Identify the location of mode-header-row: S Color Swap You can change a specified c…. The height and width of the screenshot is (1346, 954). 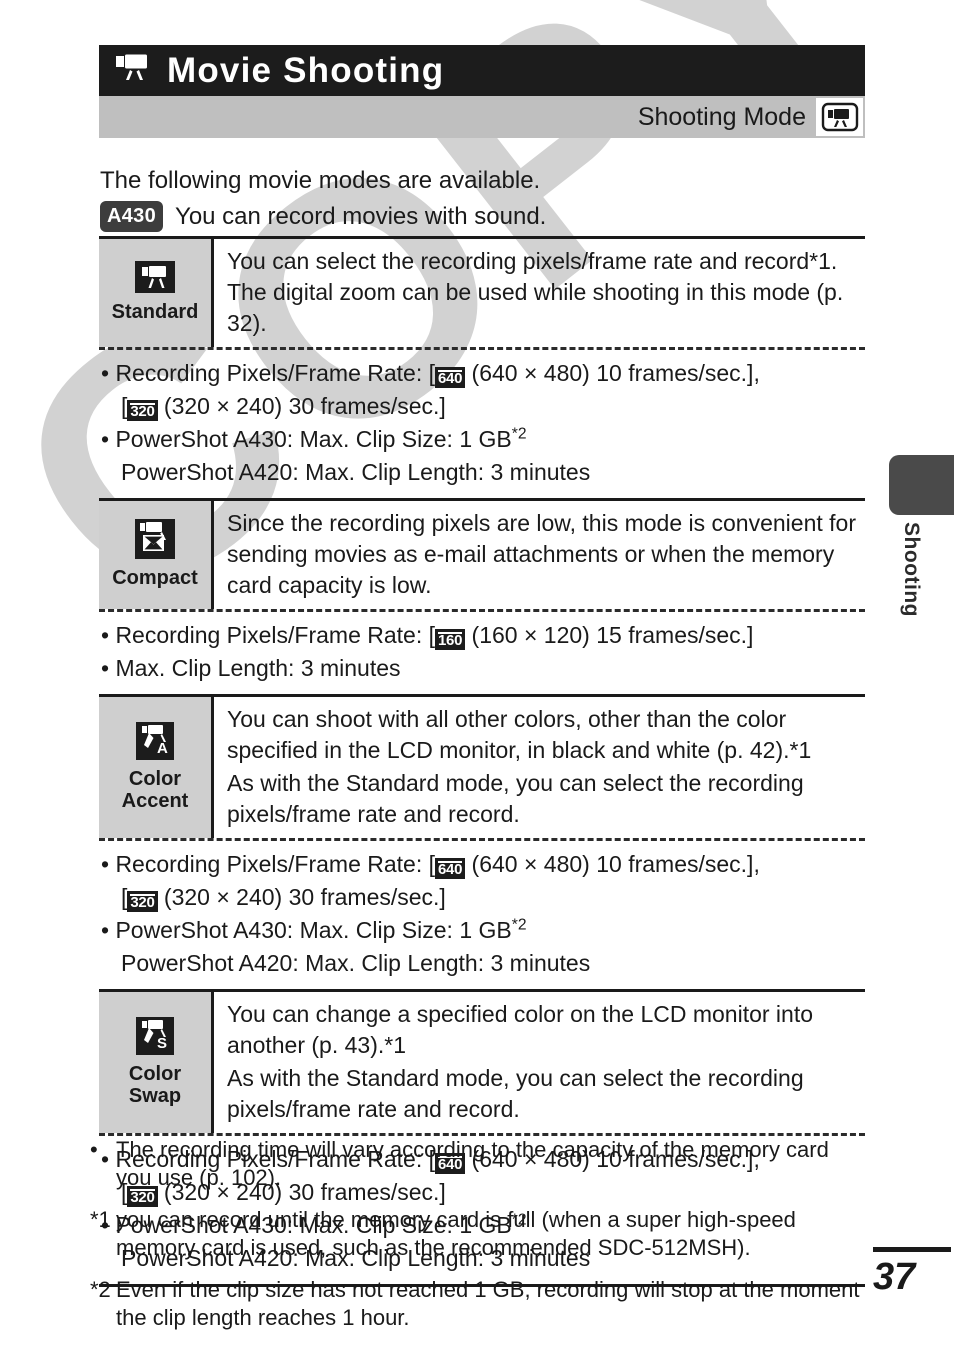
(482, 1062).